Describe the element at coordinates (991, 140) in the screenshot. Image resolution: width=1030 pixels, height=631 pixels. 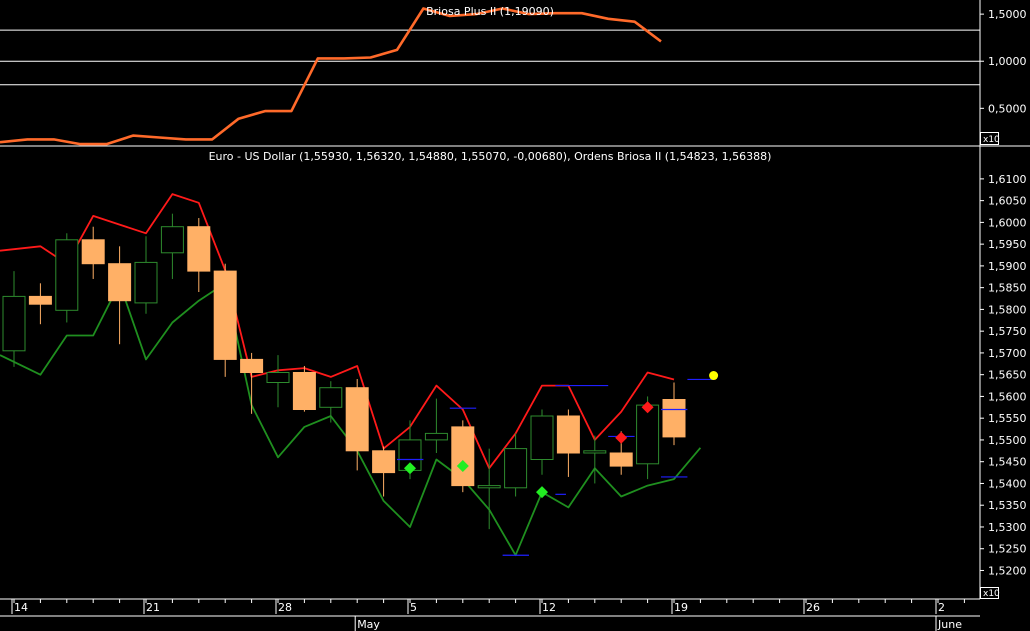
I see `indicator-multiplier-label: x10` at that location.